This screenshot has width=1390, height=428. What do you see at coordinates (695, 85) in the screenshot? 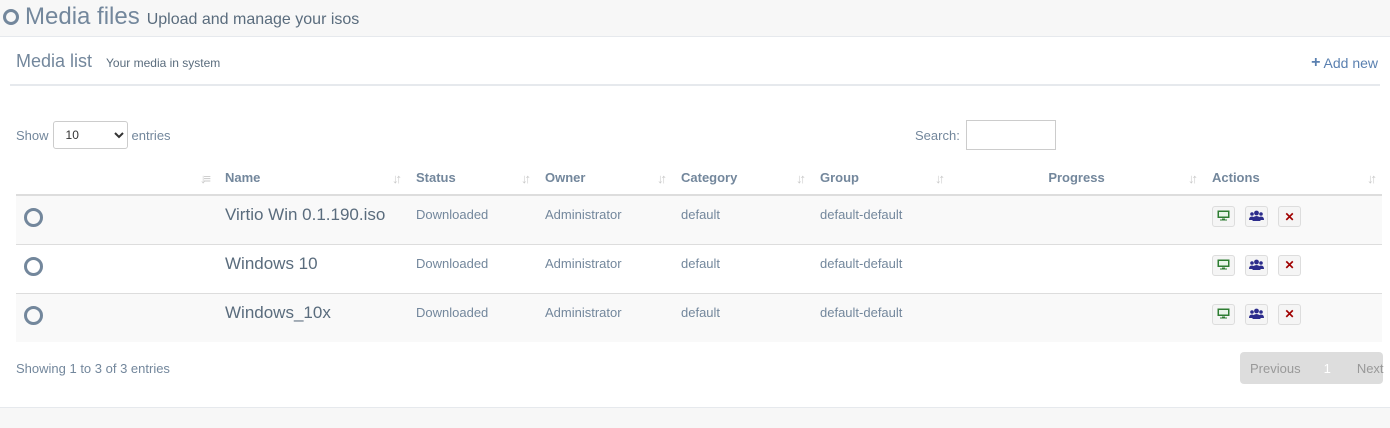
I see `panel-divider` at bounding box center [695, 85].